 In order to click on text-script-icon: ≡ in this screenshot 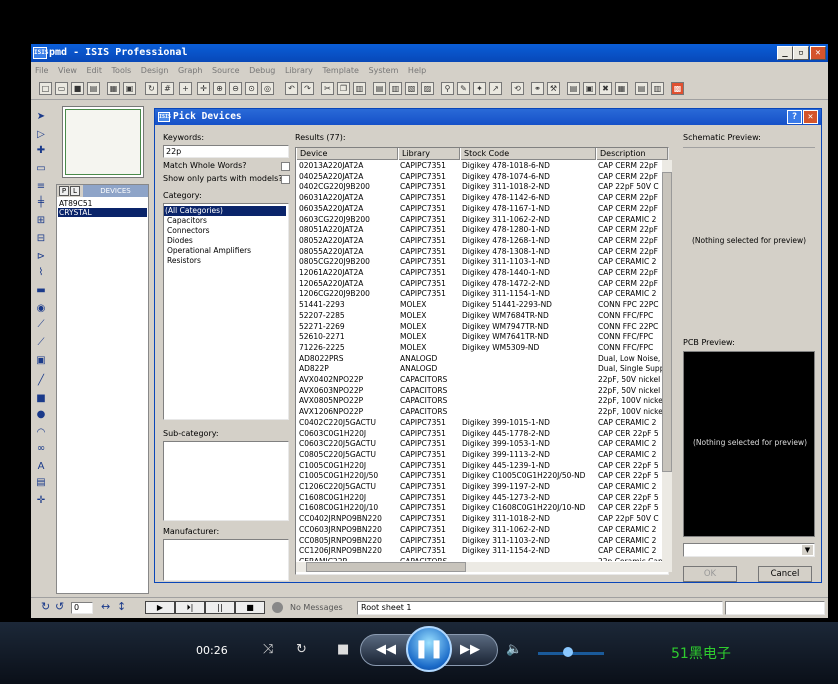, I will do `click(41, 187)`.